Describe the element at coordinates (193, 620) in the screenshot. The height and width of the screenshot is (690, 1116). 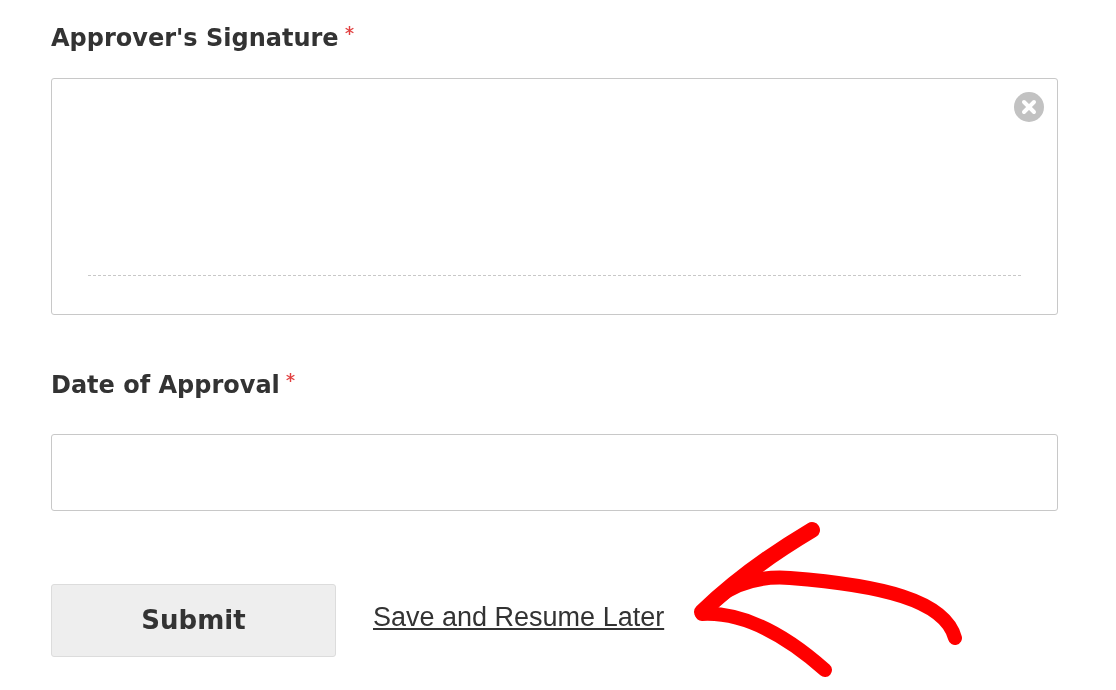
I see `submit-button: Submit` at that location.